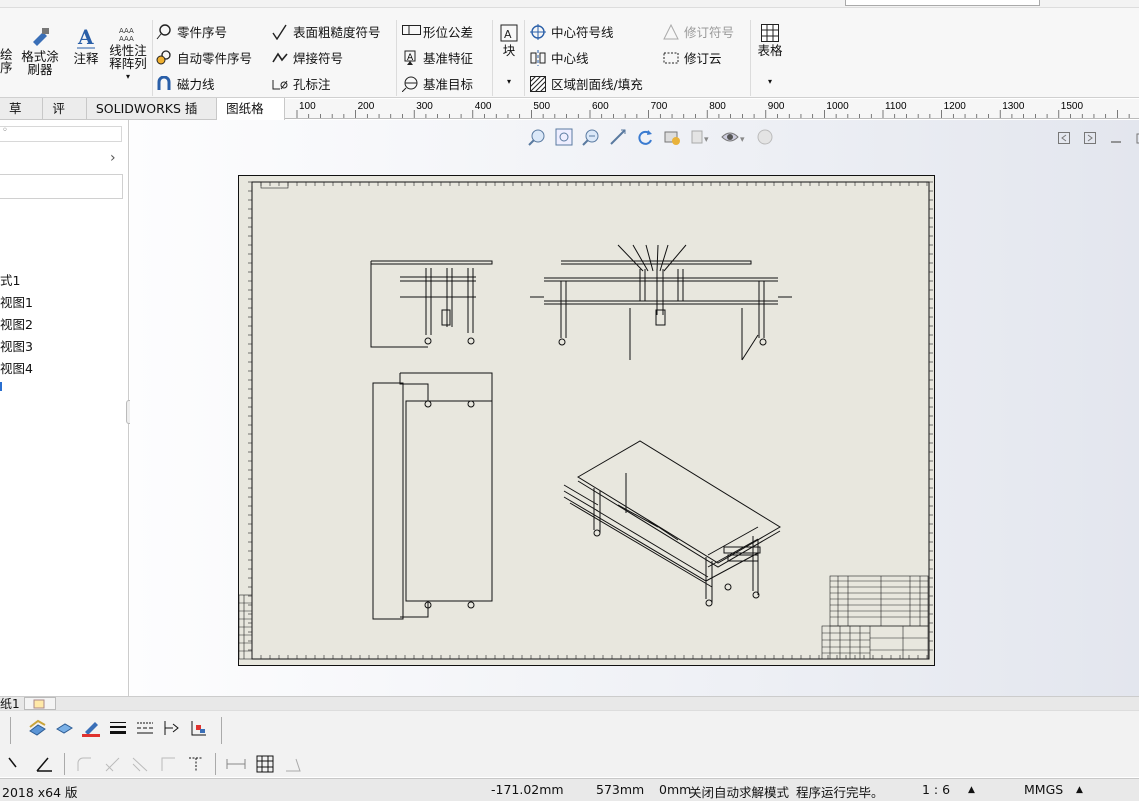  Describe the element at coordinates (16, 323) in the screenshot. I see `tree-item-view2: 视图2` at that location.